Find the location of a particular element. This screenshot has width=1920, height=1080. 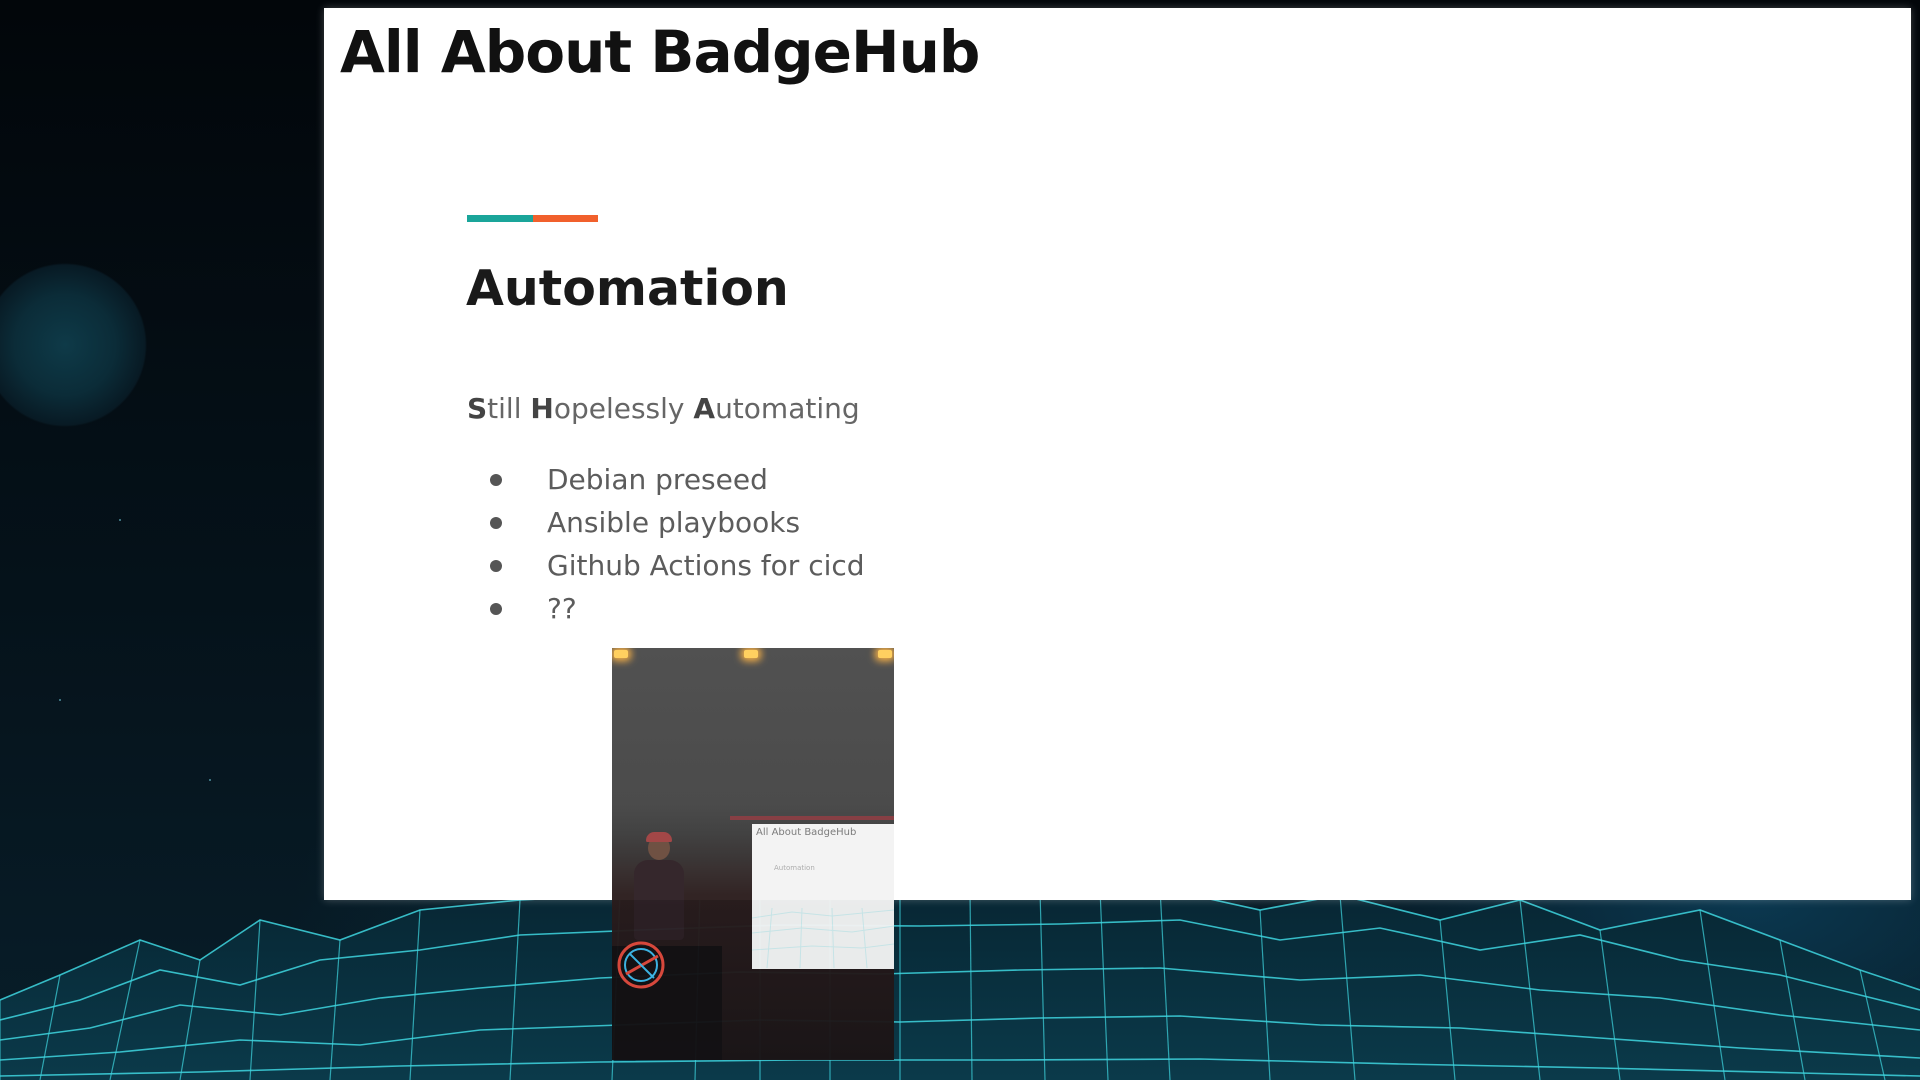

stage-edge is located at coordinates (812, 818).